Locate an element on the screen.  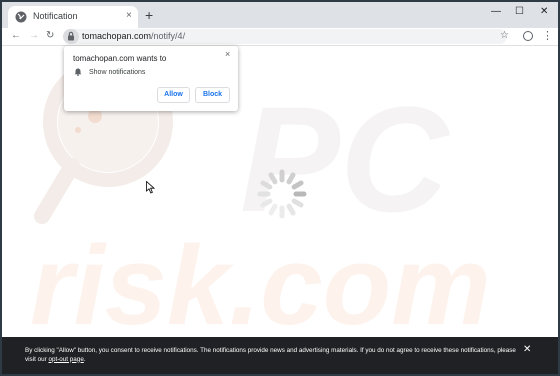
loading-spinner is located at coordinates (282, 194).